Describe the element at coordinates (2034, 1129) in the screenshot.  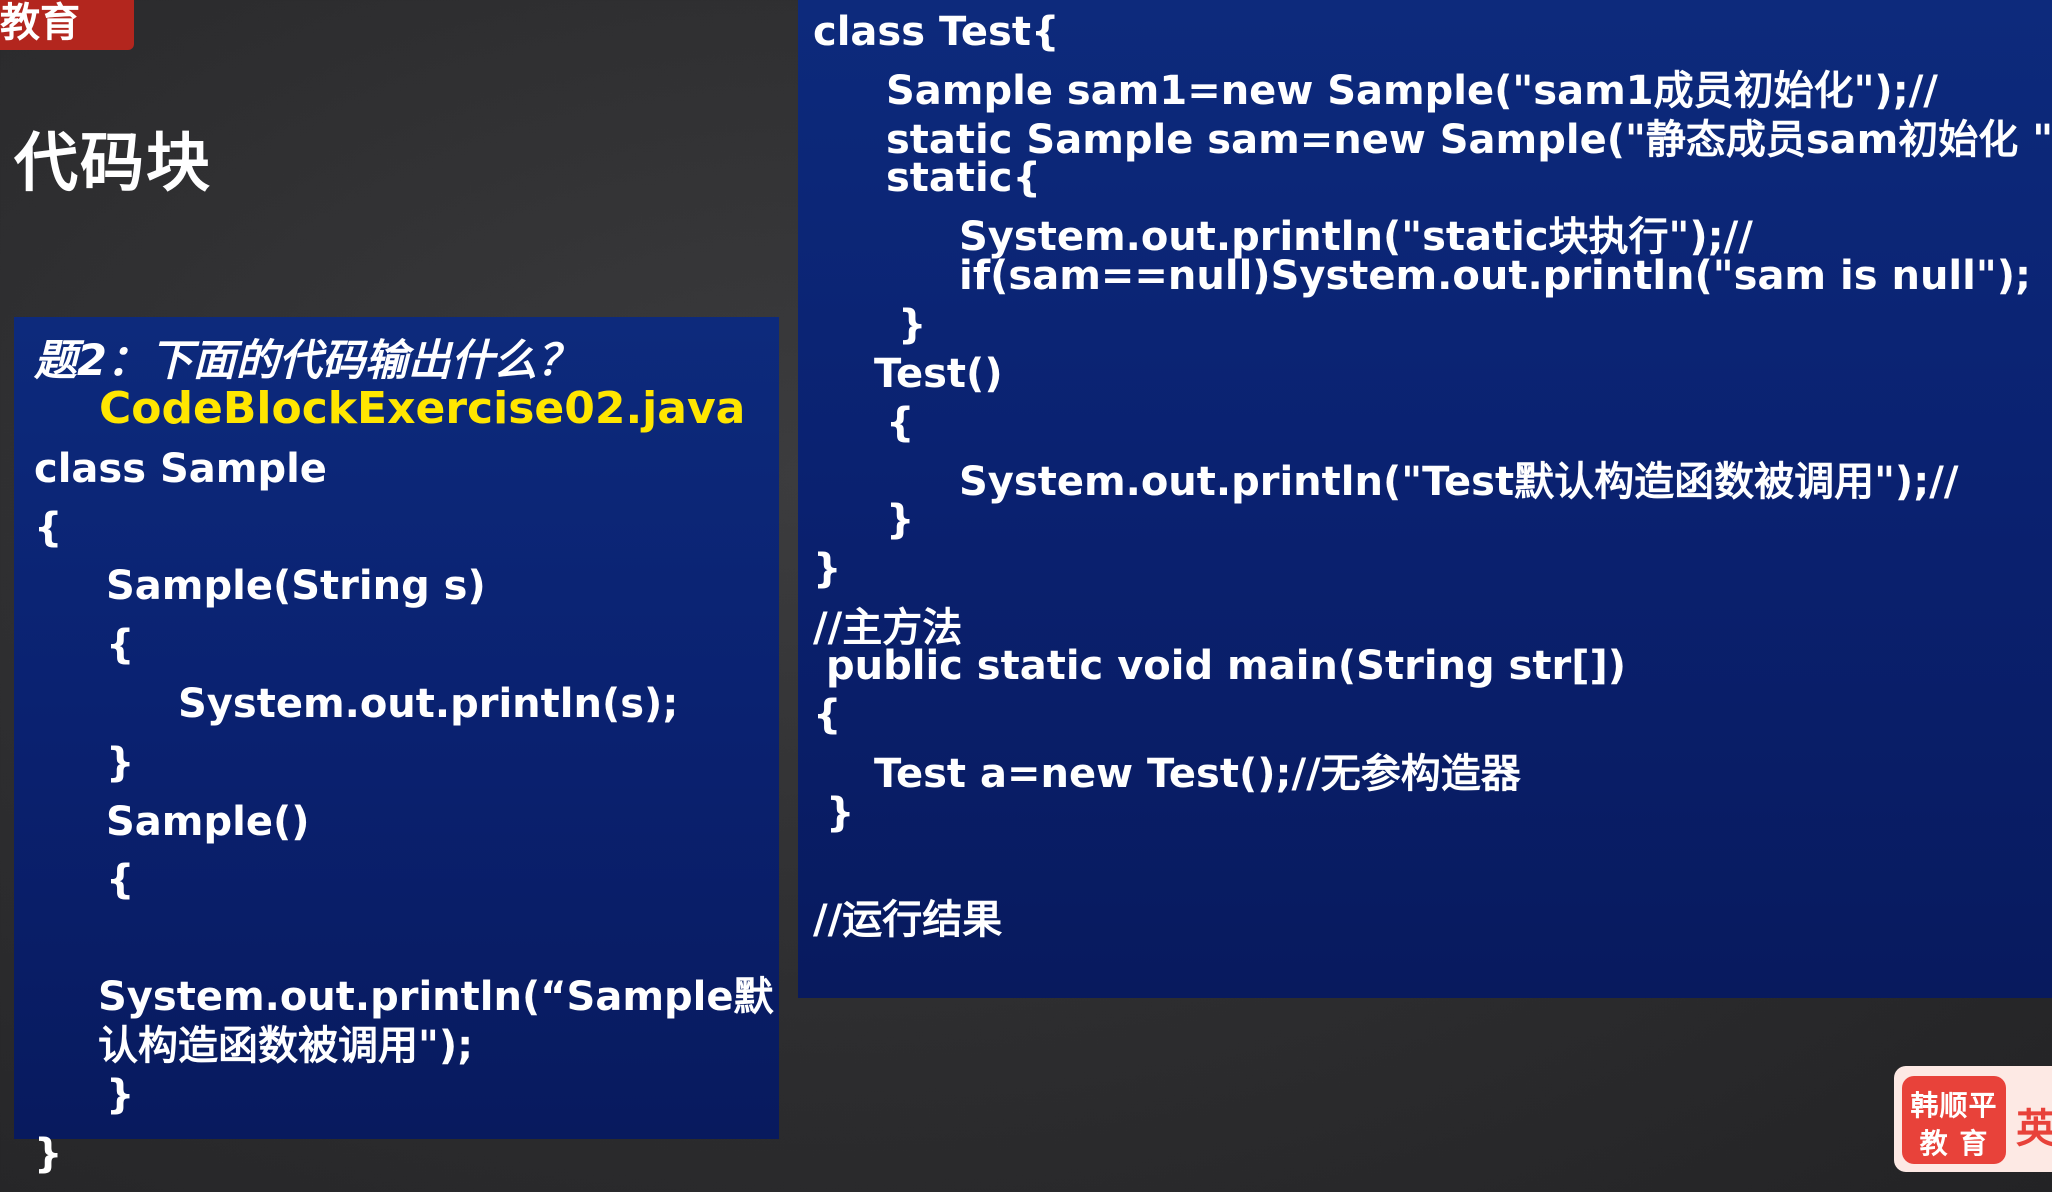
I see `brand-logo-side-text: 英` at that location.